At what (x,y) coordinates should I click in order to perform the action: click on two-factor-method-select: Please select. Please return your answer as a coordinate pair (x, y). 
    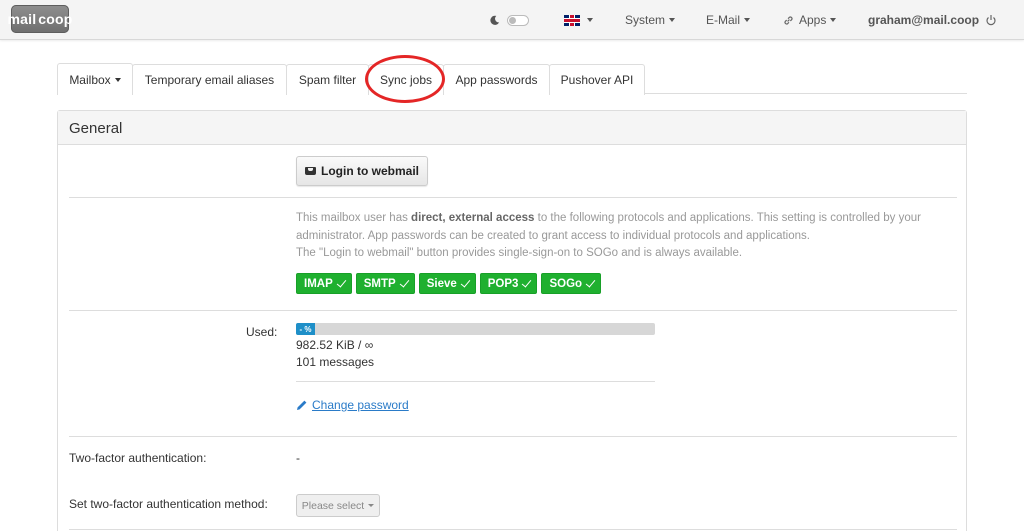
    Looking at the image, I should click on (338, 505).